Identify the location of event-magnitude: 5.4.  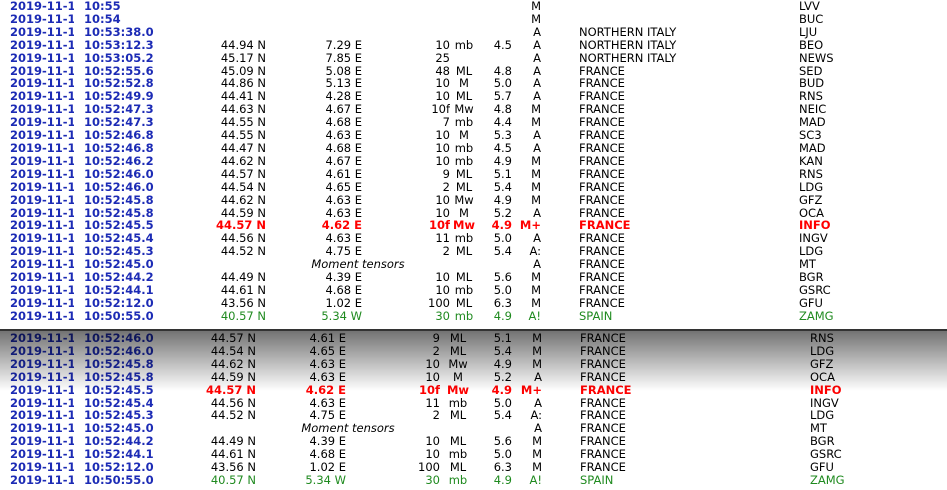
(502, 416).